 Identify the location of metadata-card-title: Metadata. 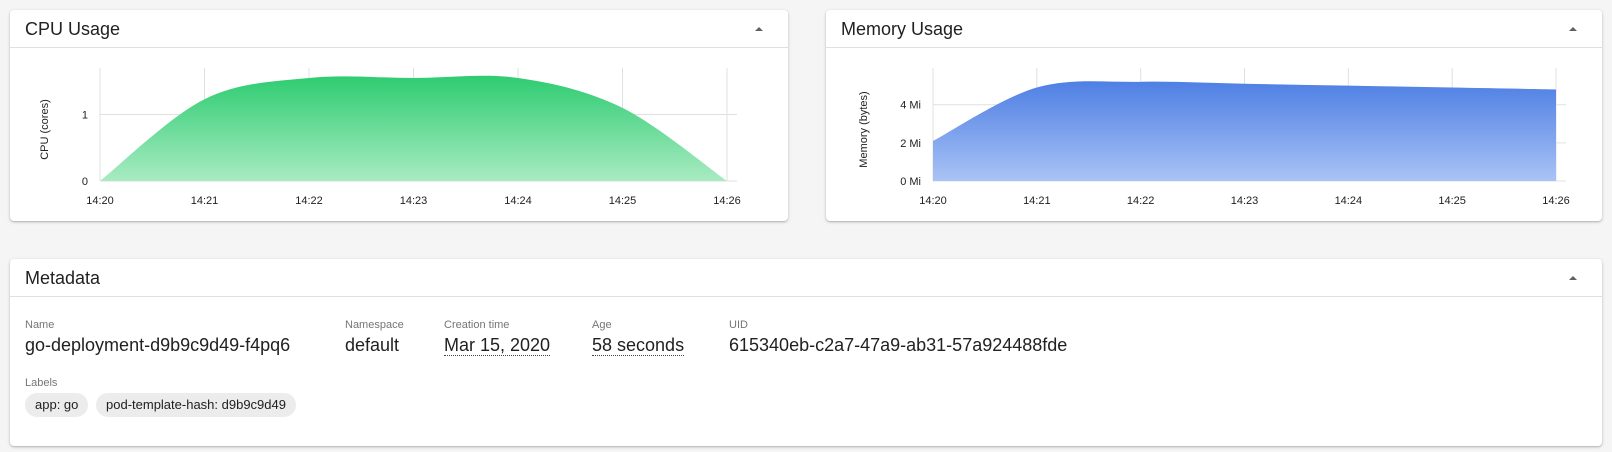
(63, 278).